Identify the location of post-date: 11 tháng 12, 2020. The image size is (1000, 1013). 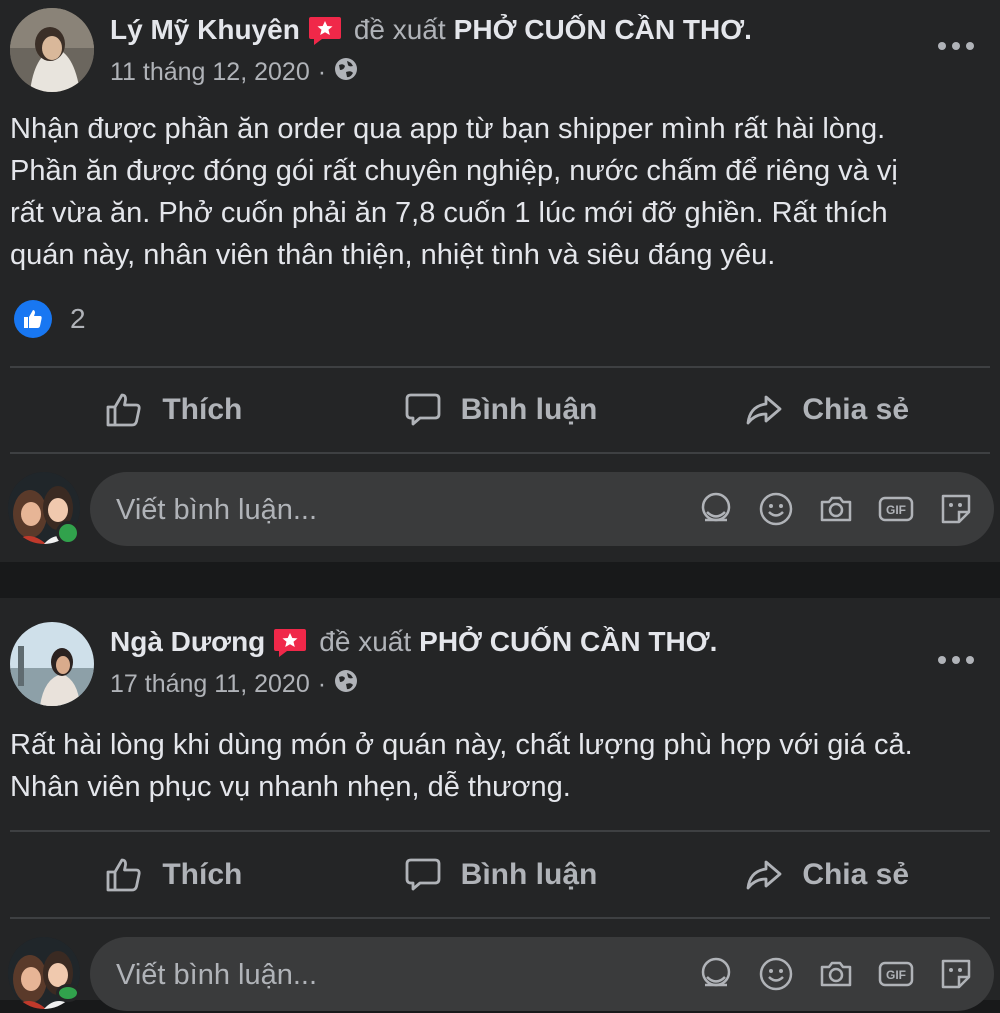
(210, 72).